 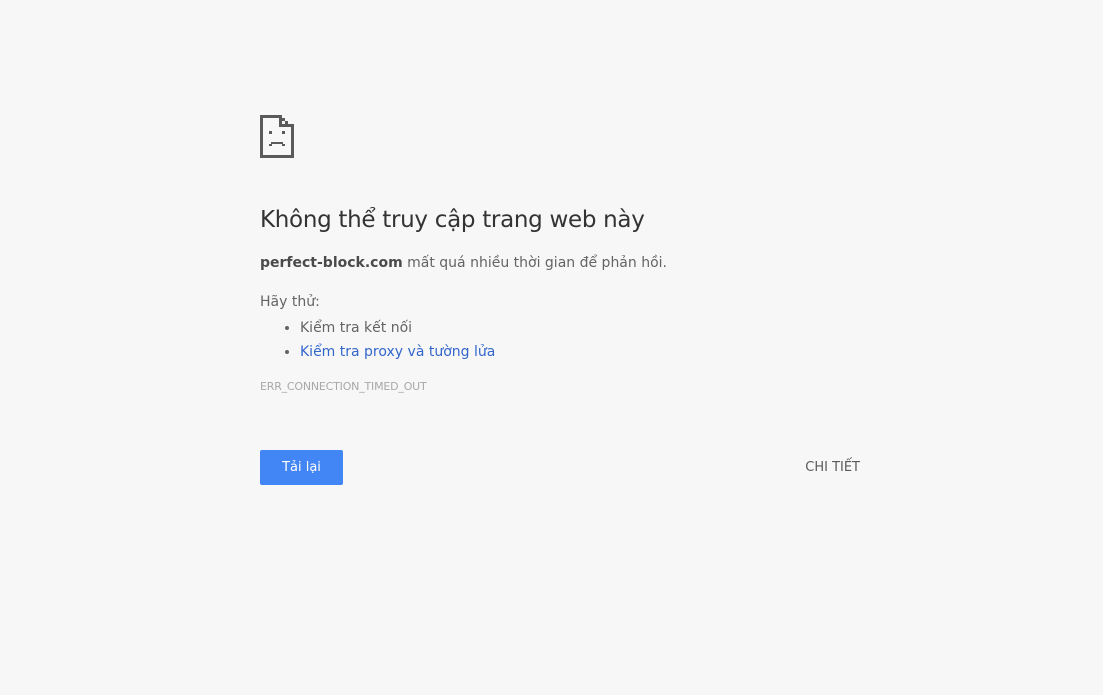 I want to click on error-code: ERR_CONNECTION_TIMED_OUT, so click(x=343, y=386).